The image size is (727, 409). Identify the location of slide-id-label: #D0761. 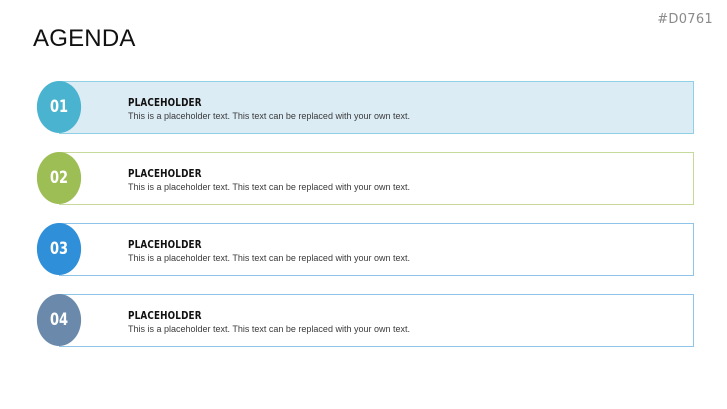
(685, 19).